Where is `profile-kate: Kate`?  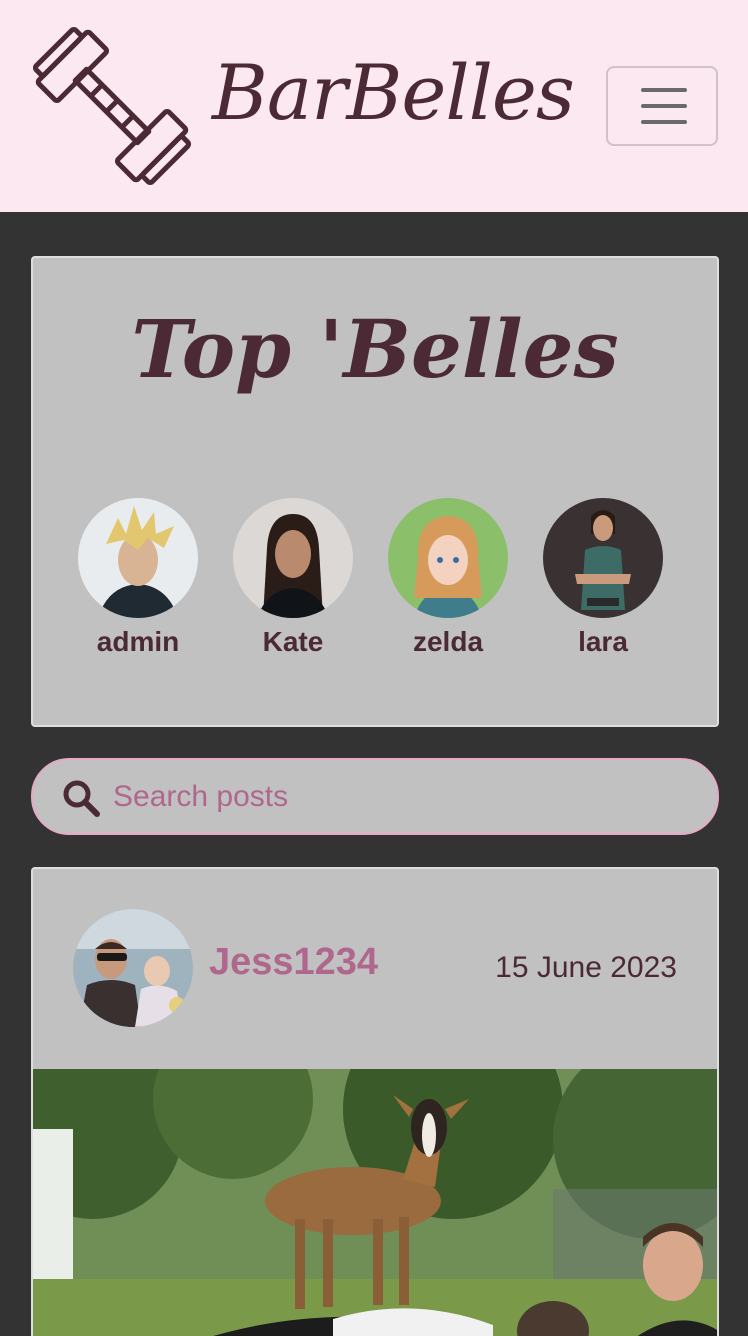
profile-kate: Kate is located at coordinates (293, 578).